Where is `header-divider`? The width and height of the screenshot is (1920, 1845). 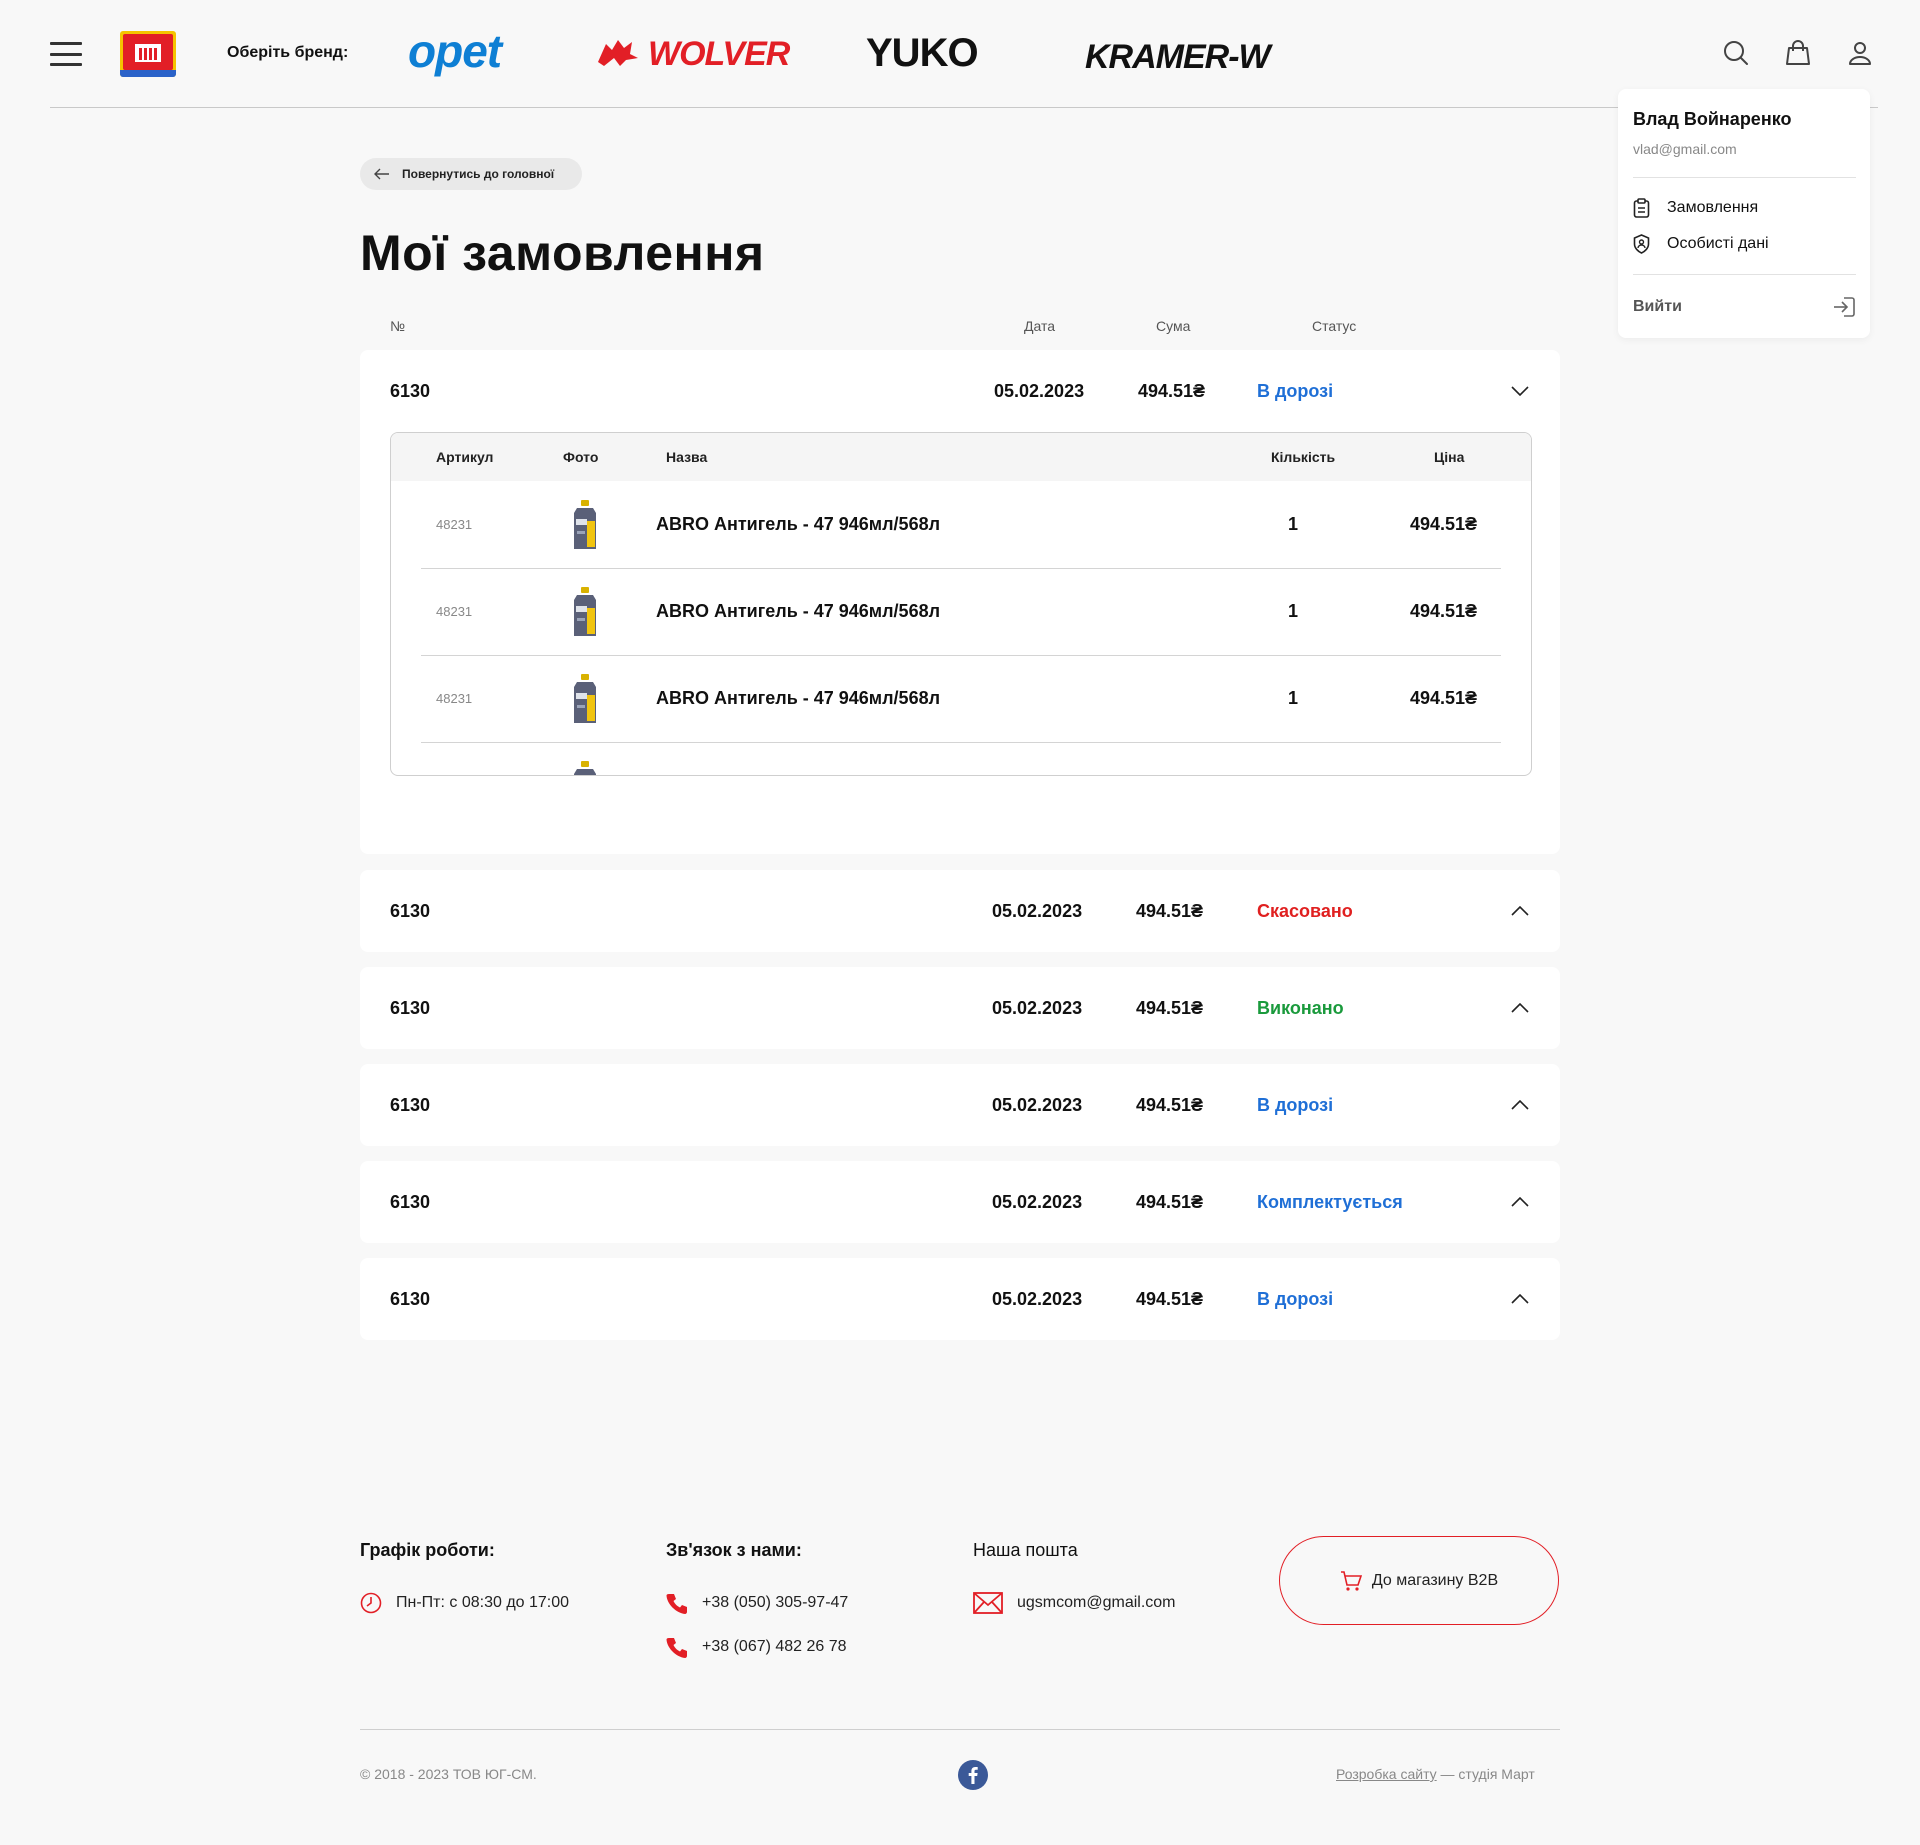
header-divider is located at coordinates (964, 107).